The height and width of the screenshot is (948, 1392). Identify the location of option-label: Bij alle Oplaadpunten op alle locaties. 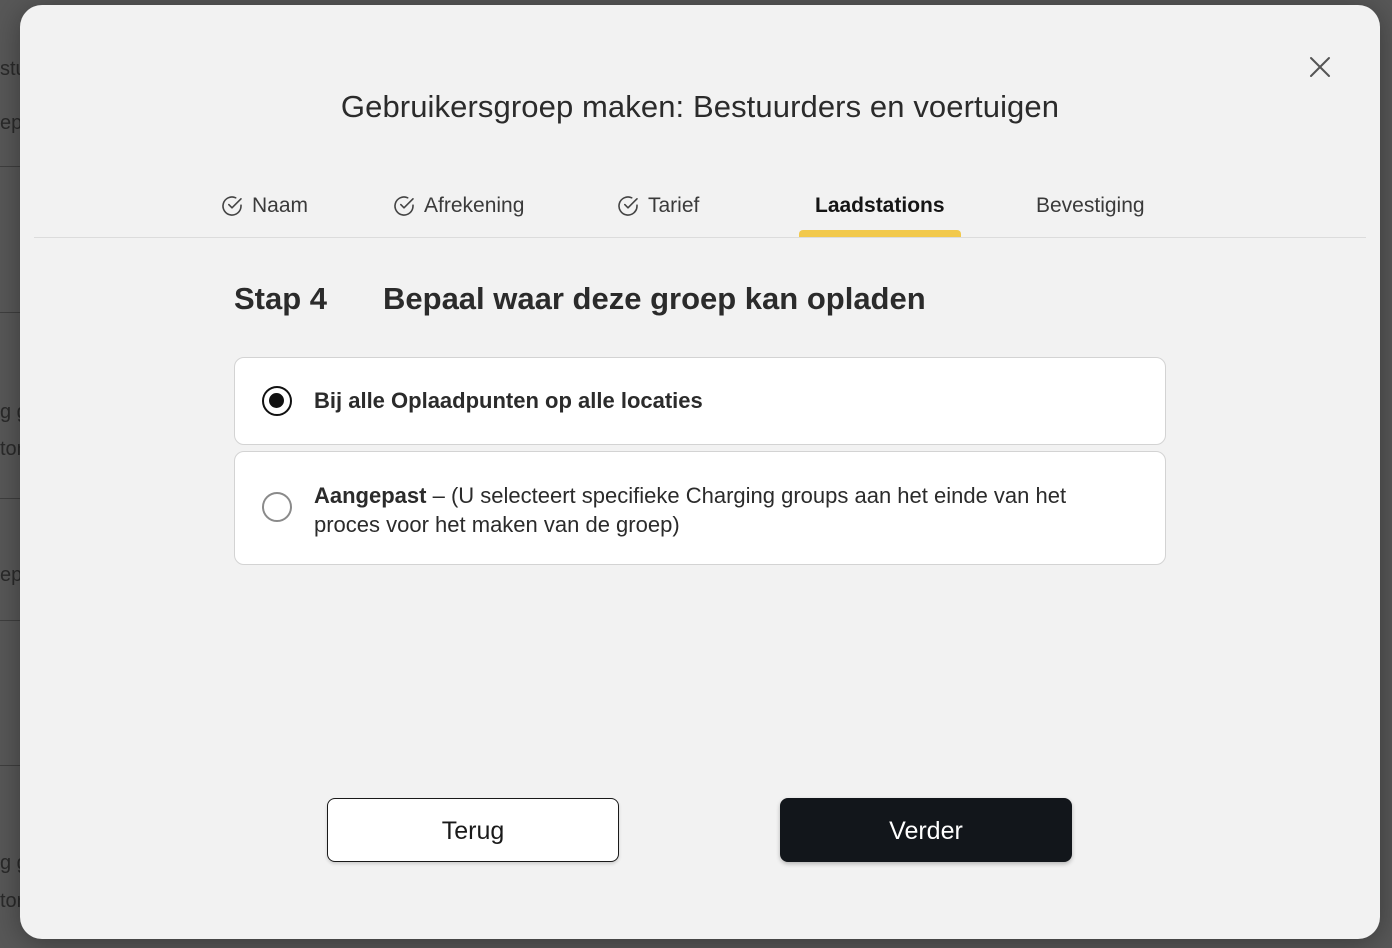
(508, 400).